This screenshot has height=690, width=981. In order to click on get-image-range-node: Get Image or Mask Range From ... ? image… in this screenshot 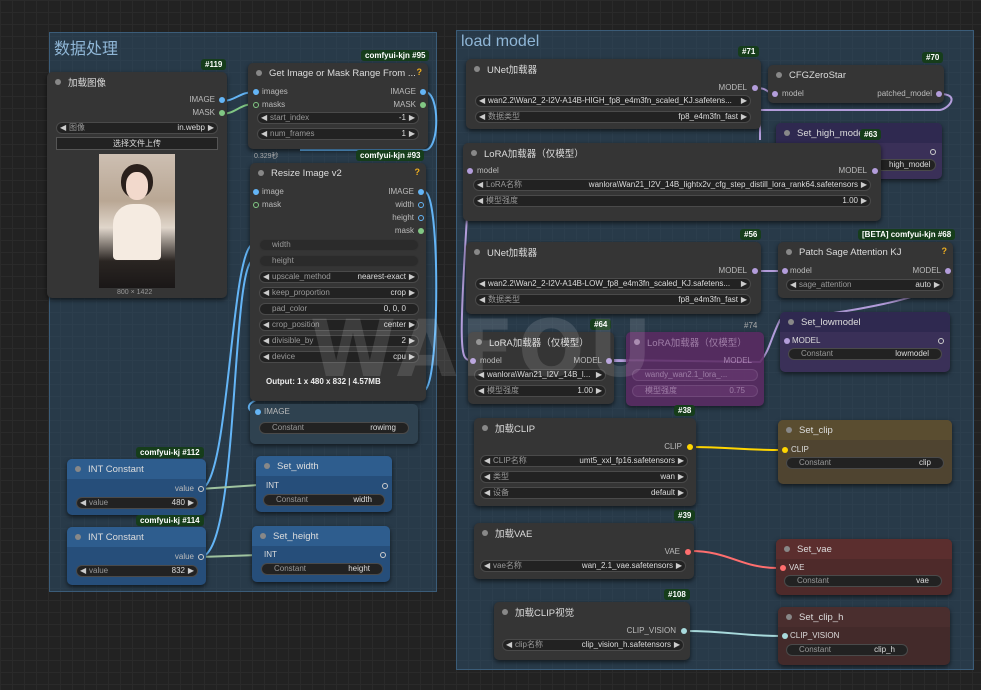, I will do `click(338, 106)`.